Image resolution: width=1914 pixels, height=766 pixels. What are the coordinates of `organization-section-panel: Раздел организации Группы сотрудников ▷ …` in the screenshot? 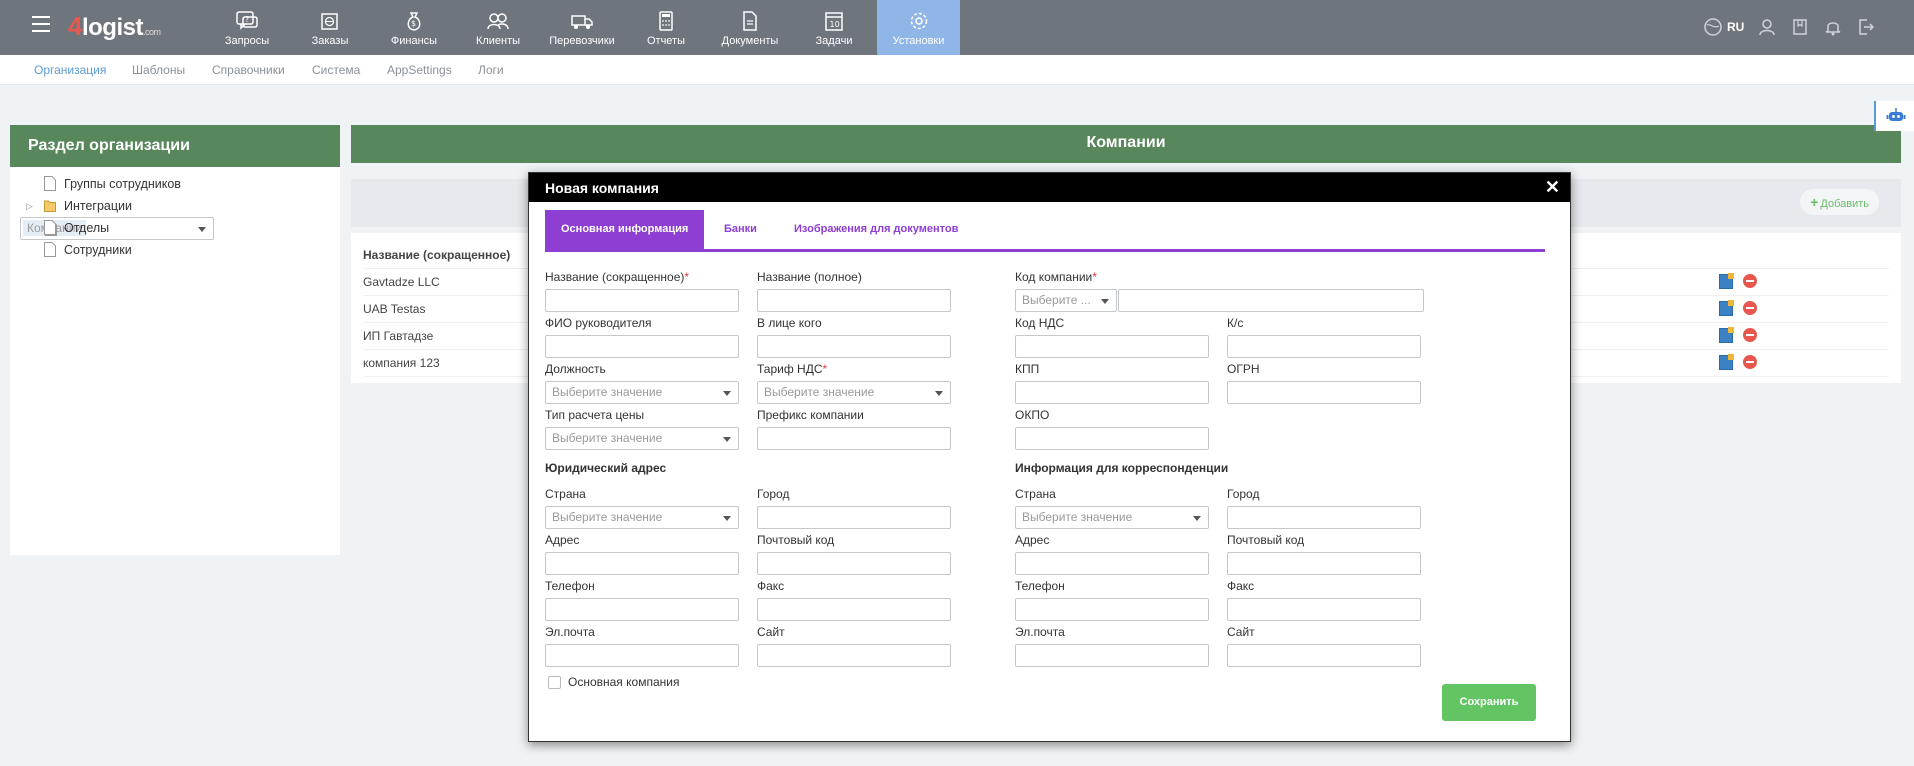 It's located at (175, 340).